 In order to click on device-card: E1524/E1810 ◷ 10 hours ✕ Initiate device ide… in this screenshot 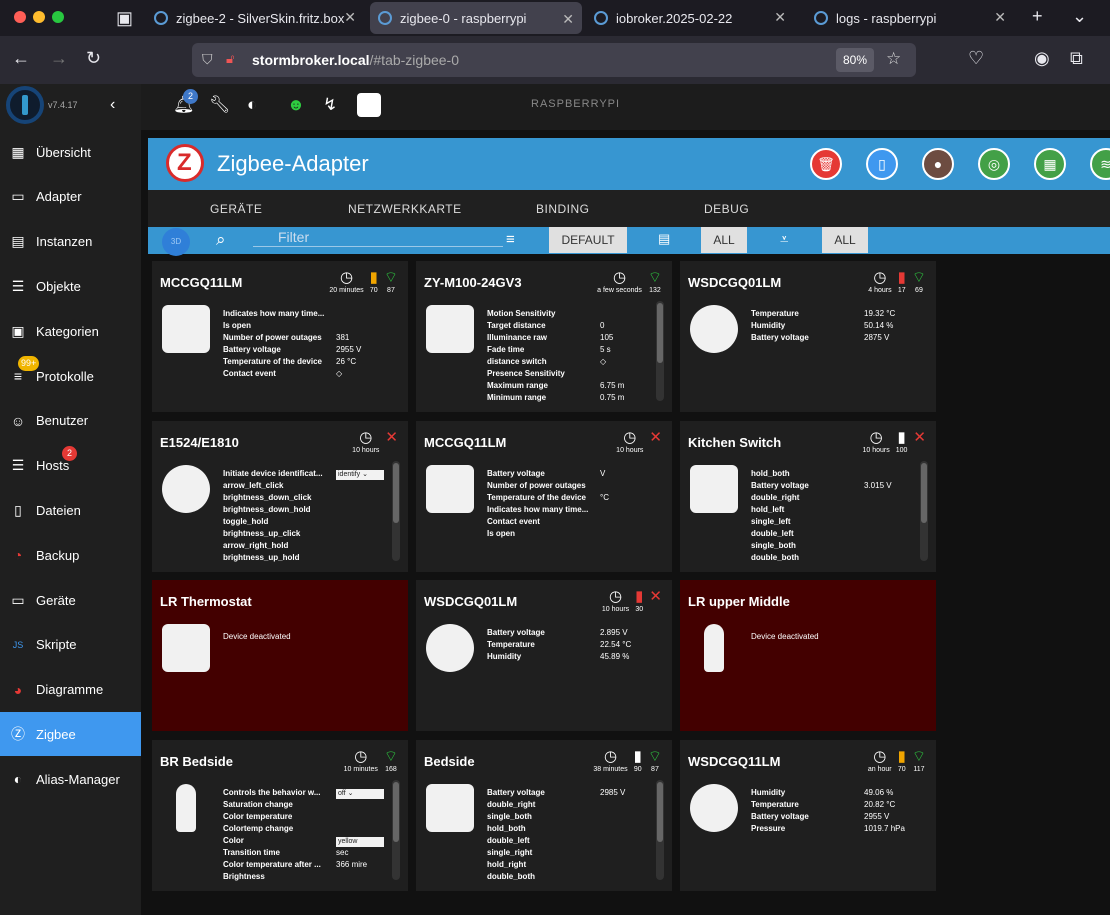, I will do `click(280, 496)`.